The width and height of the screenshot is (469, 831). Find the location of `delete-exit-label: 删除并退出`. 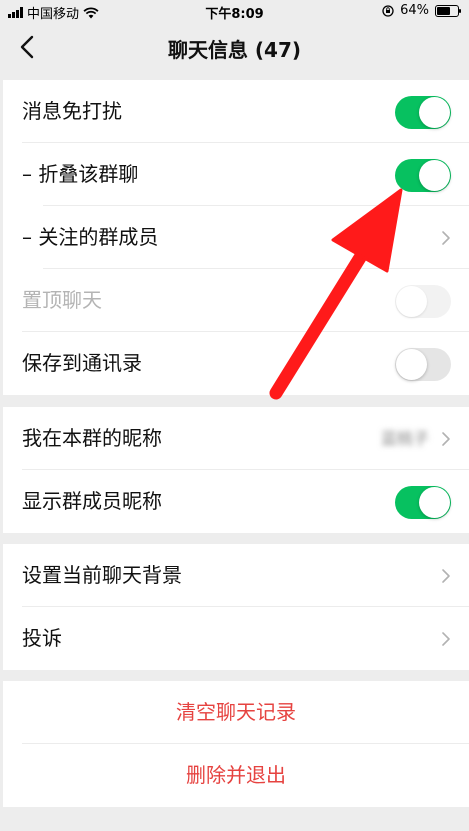

delete-exit-label: 删除并退出 is located at coordinates (236, 775).